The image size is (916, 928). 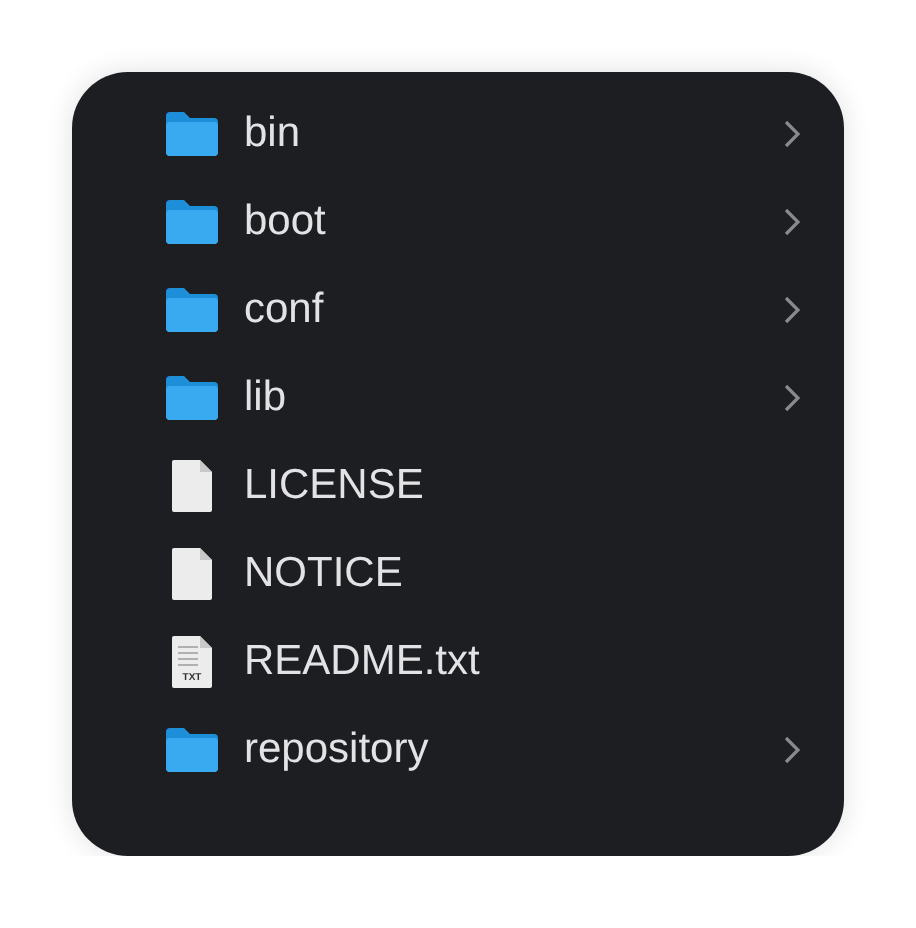 What do you see at coordinates (522, 574) in the screenshot?
I see `file-name: NOTICE` at bounding box center [522, 574].